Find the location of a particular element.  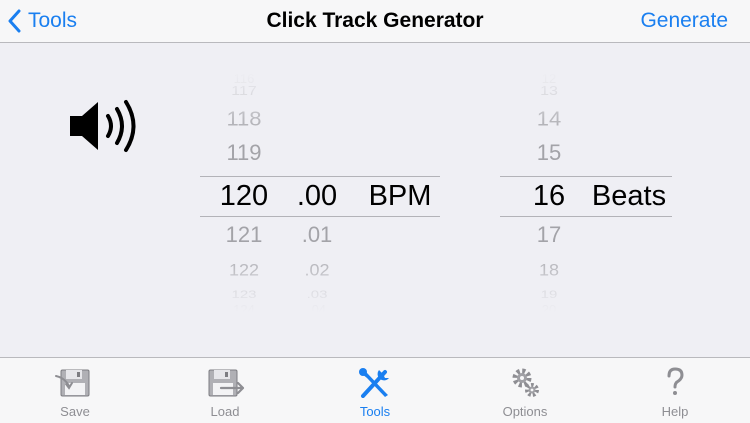

tab-save: Save is located at coordinates (75, 390).